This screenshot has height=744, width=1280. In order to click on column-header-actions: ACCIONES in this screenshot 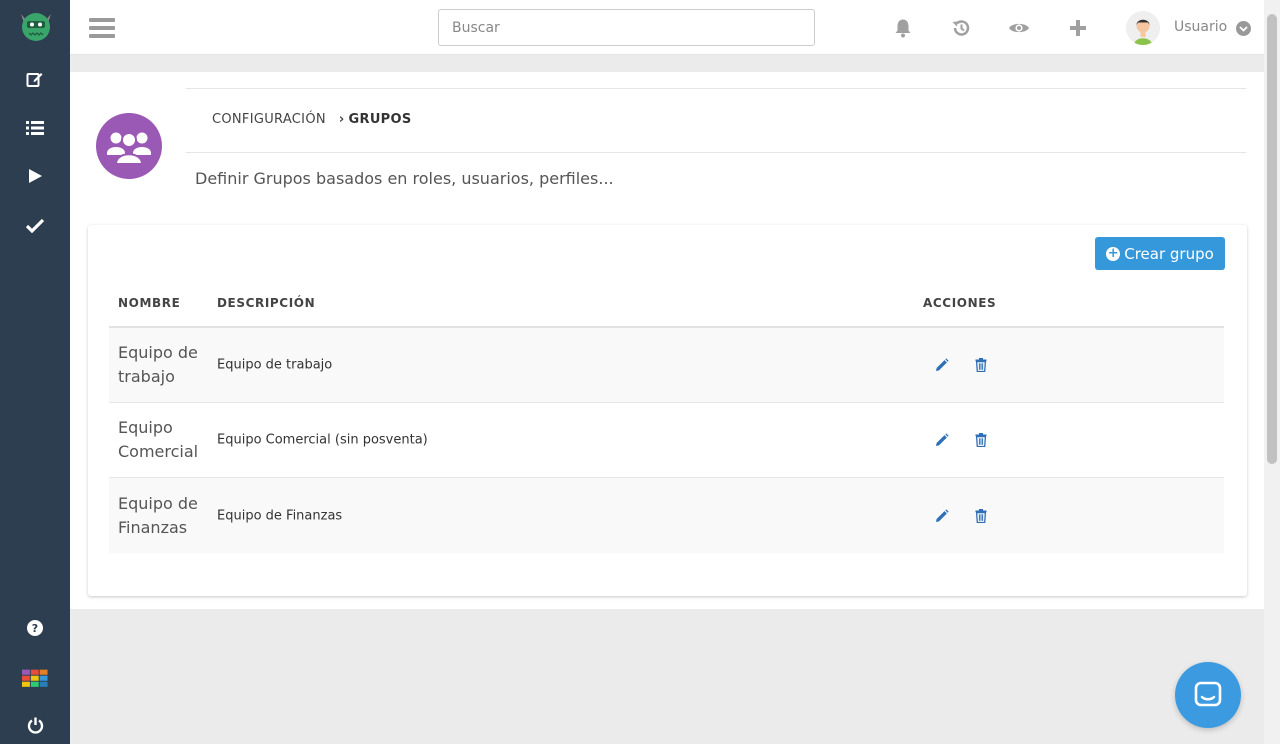, I will do `click(960, 303)`.